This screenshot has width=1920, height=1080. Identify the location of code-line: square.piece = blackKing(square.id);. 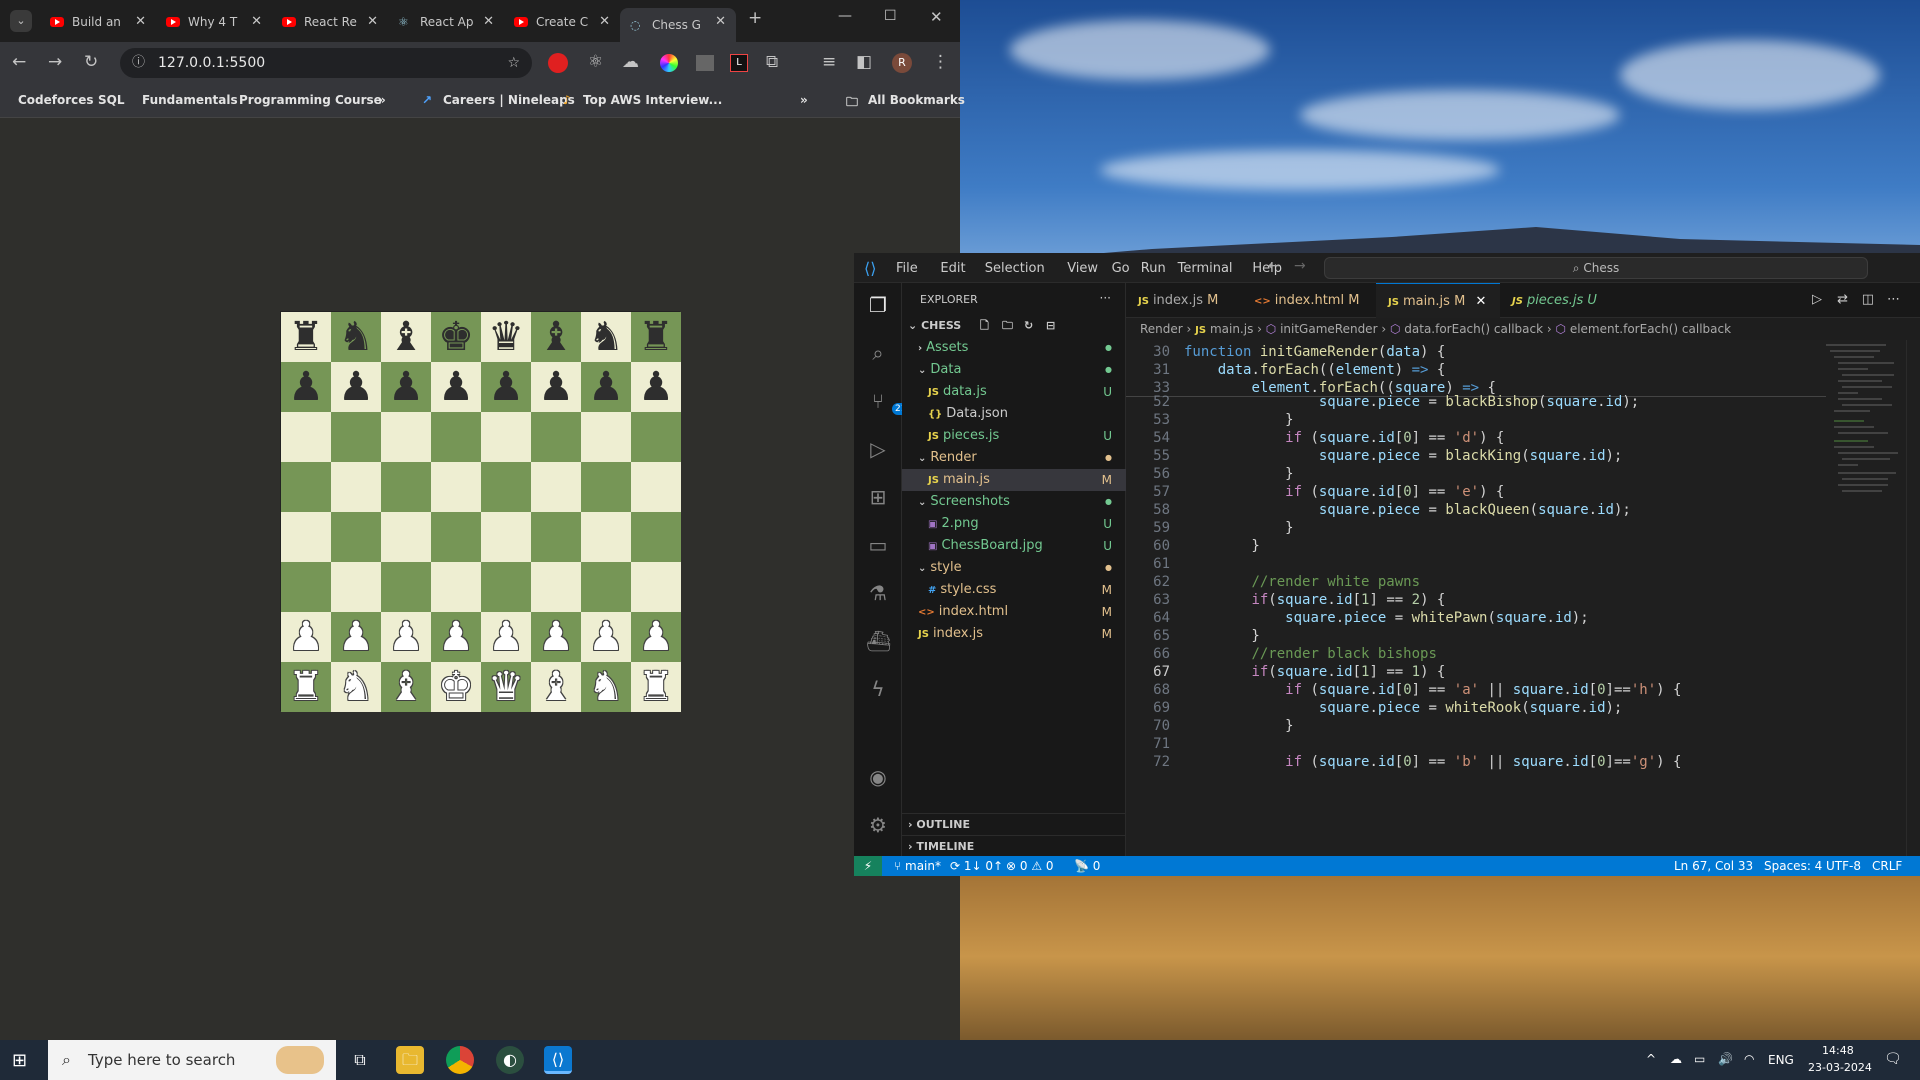
(1403, 456).